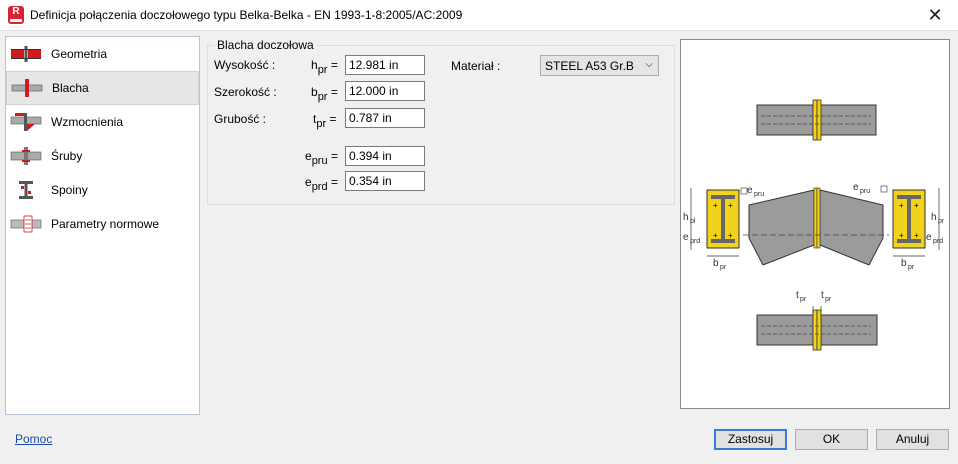 This screenshot has width=958, height=464. Describe the element at coordinates (102, 88) in the screenshot. I see `sidebar-item-blacha: Blacha` at that location.